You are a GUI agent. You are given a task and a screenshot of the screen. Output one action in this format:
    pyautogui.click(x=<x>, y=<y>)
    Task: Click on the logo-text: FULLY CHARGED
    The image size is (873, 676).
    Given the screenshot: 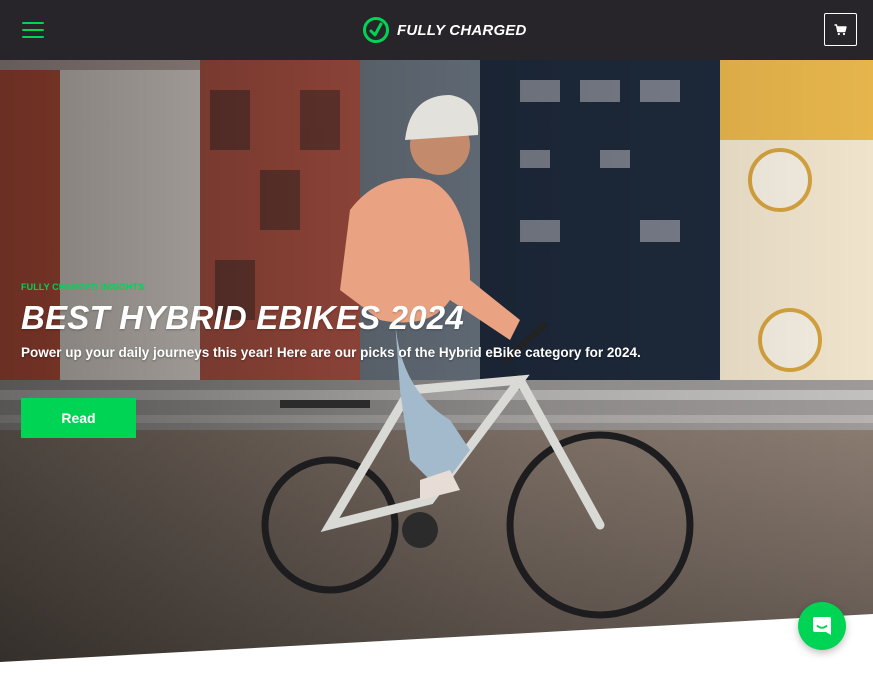 What is the action you would take?
    pyautogui.click(x=462, y=30)
    